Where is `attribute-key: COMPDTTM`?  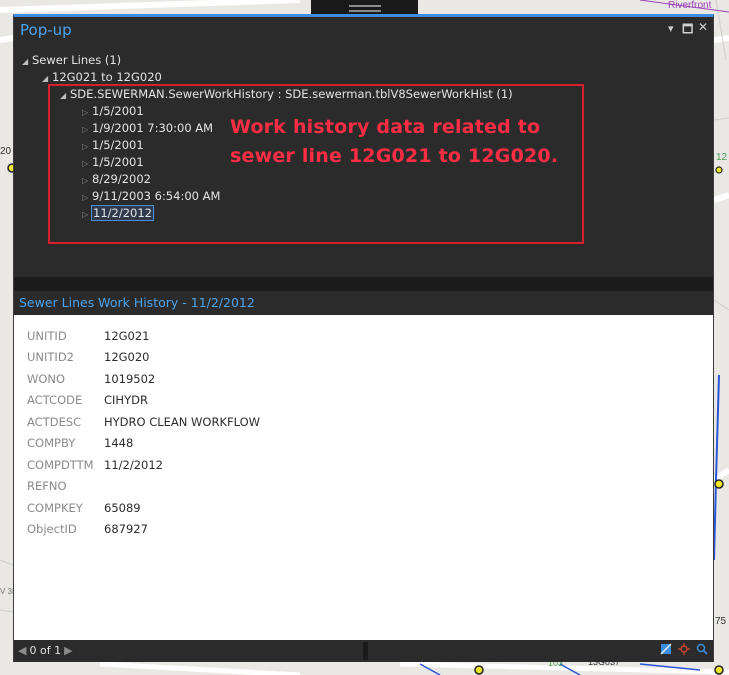
attribute-key: COMPDTTM is located at coordinates (60, 465).